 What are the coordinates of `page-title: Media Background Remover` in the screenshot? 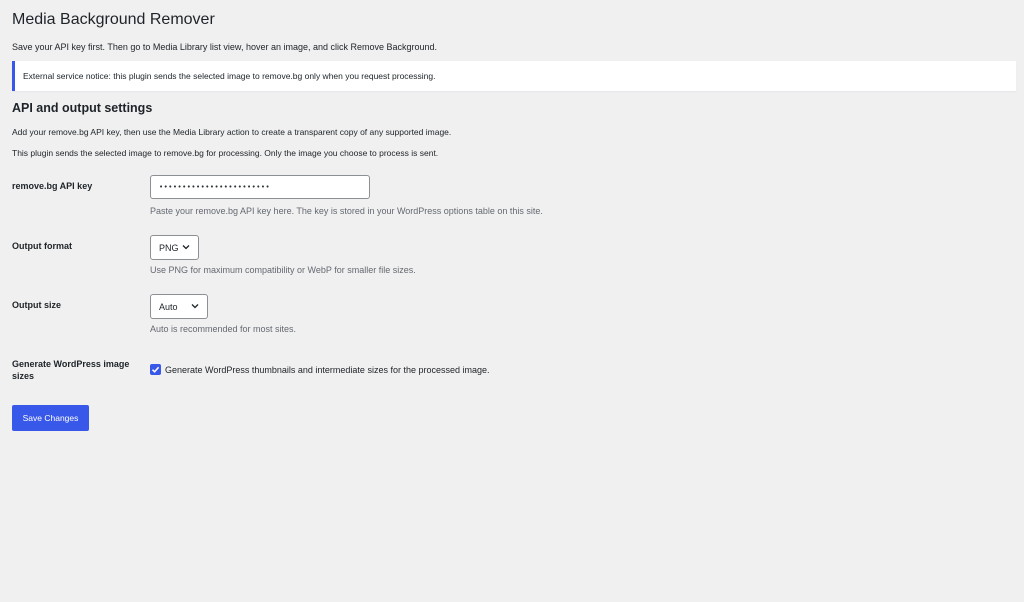 It's located at (113, 19).